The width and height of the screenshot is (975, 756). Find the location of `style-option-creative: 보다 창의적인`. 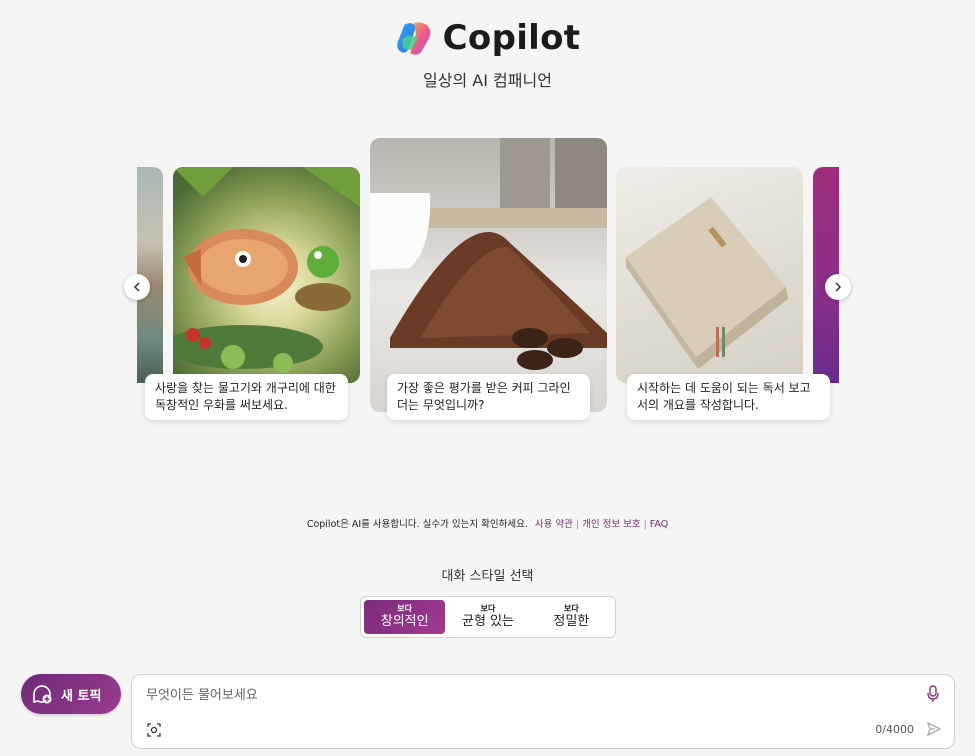

style-option-creative: 보다 창의적인 is located at coordinates (405, 617).